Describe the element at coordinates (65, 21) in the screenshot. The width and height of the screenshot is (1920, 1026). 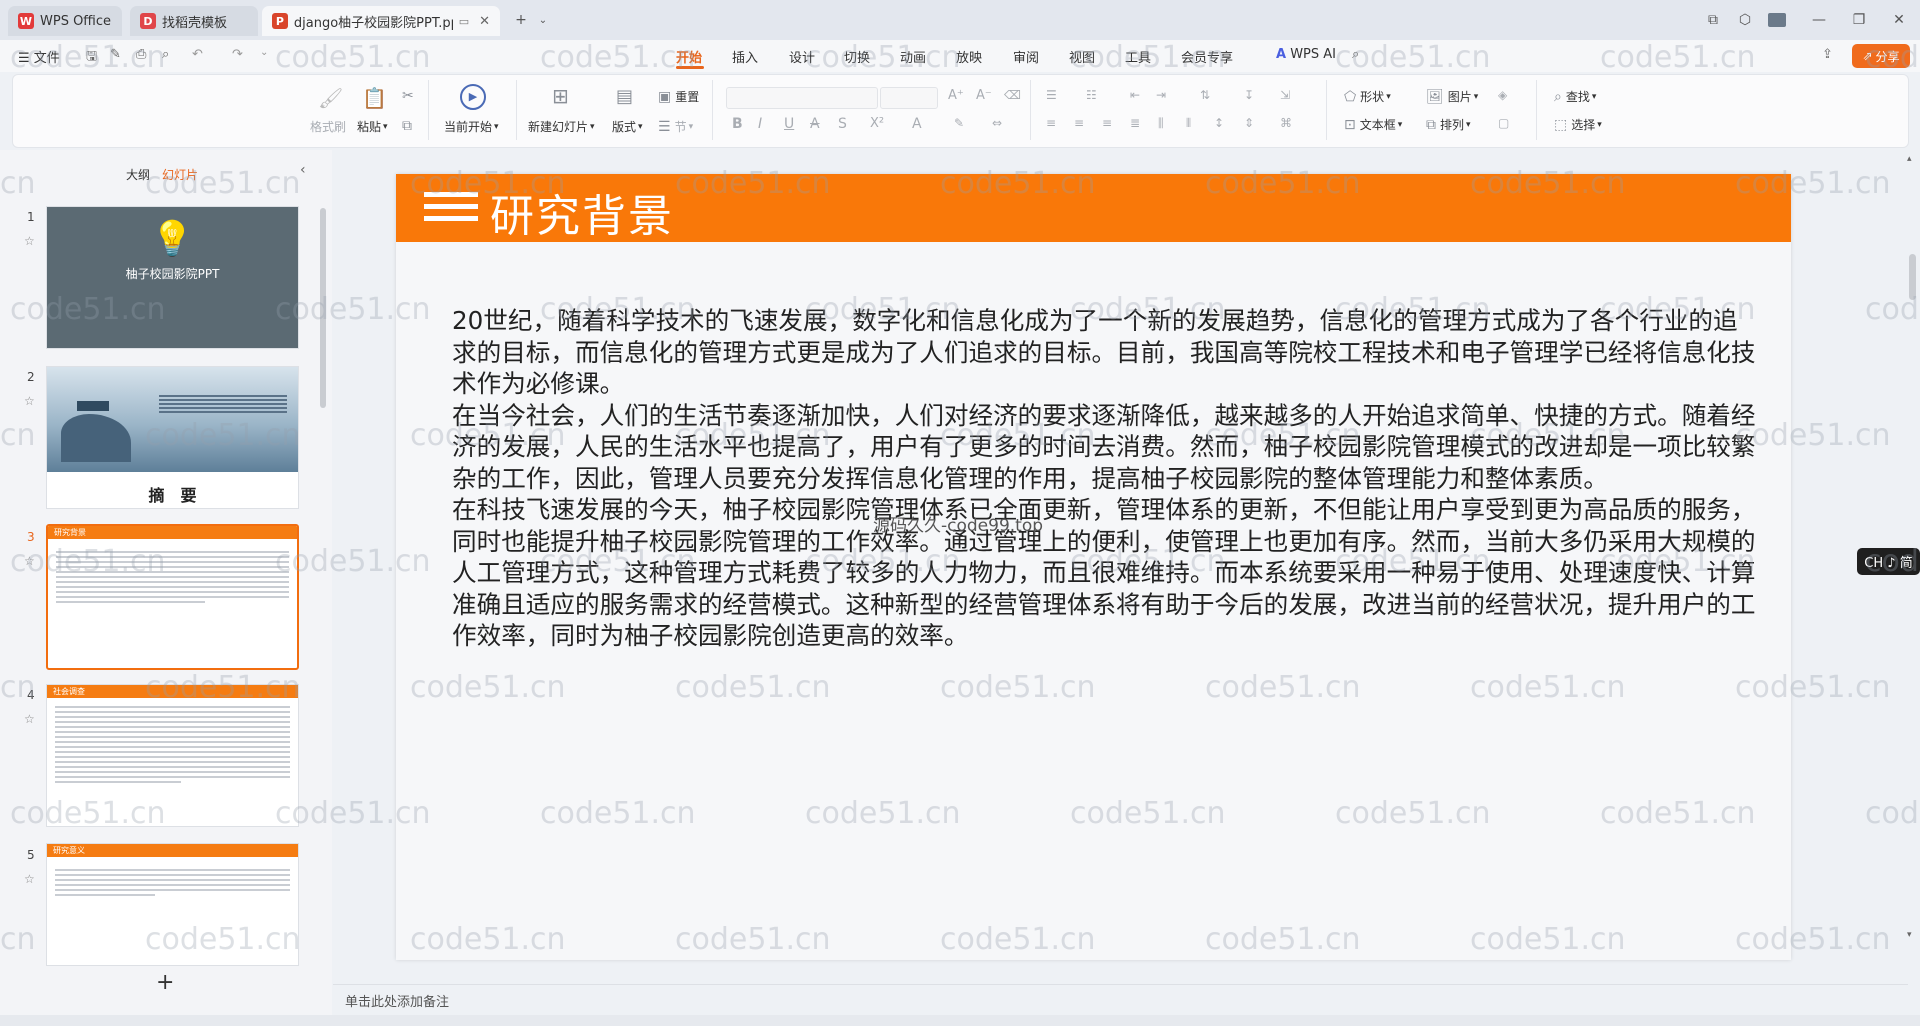
I see `tab-wps-office: W WPS Office` at that location.